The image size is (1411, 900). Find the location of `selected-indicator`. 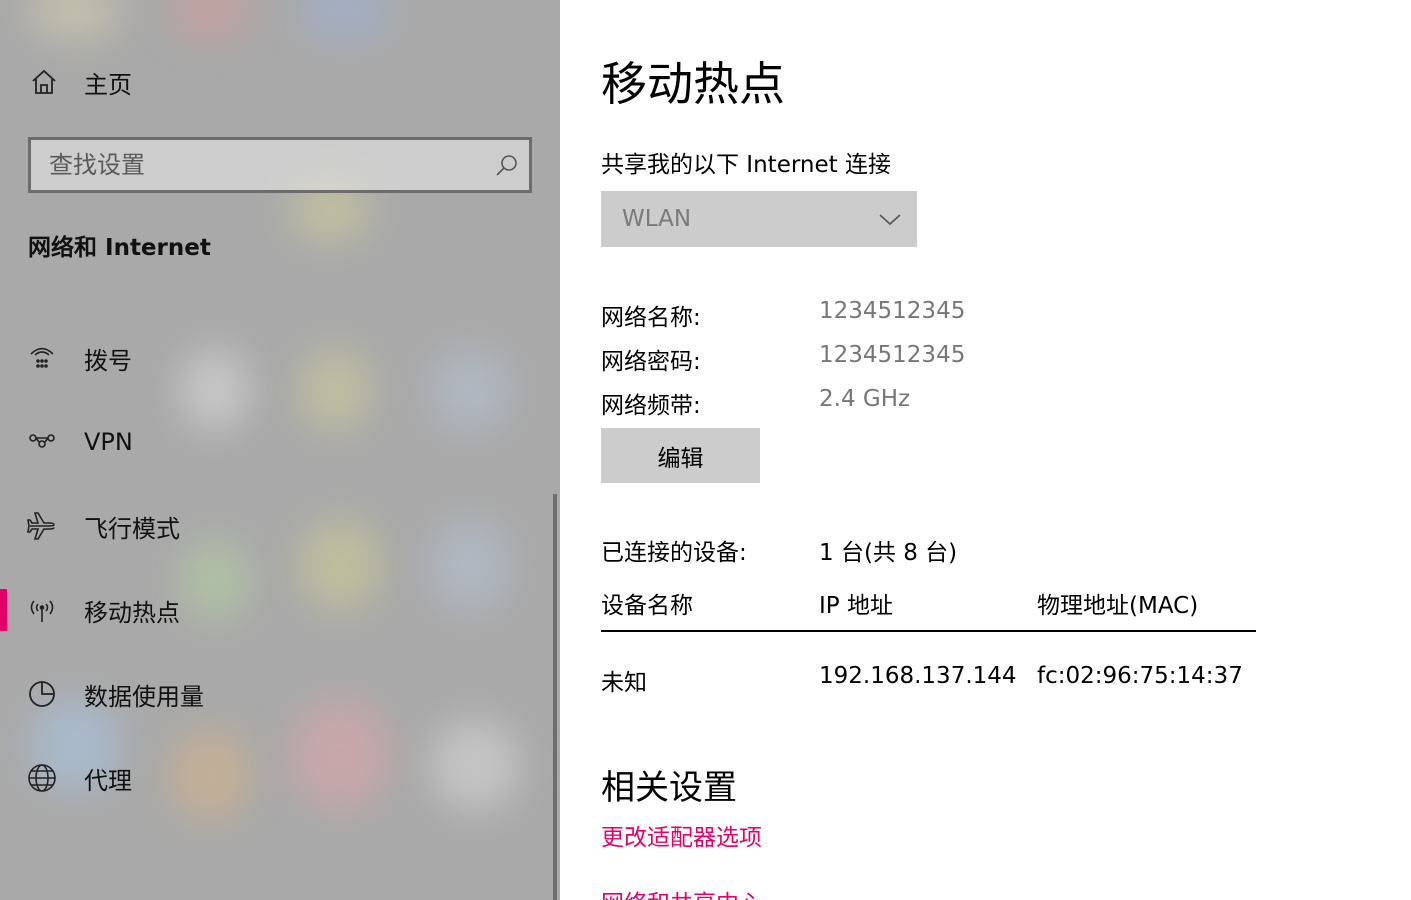

selected-indicator is located at coordinates (3, 610).